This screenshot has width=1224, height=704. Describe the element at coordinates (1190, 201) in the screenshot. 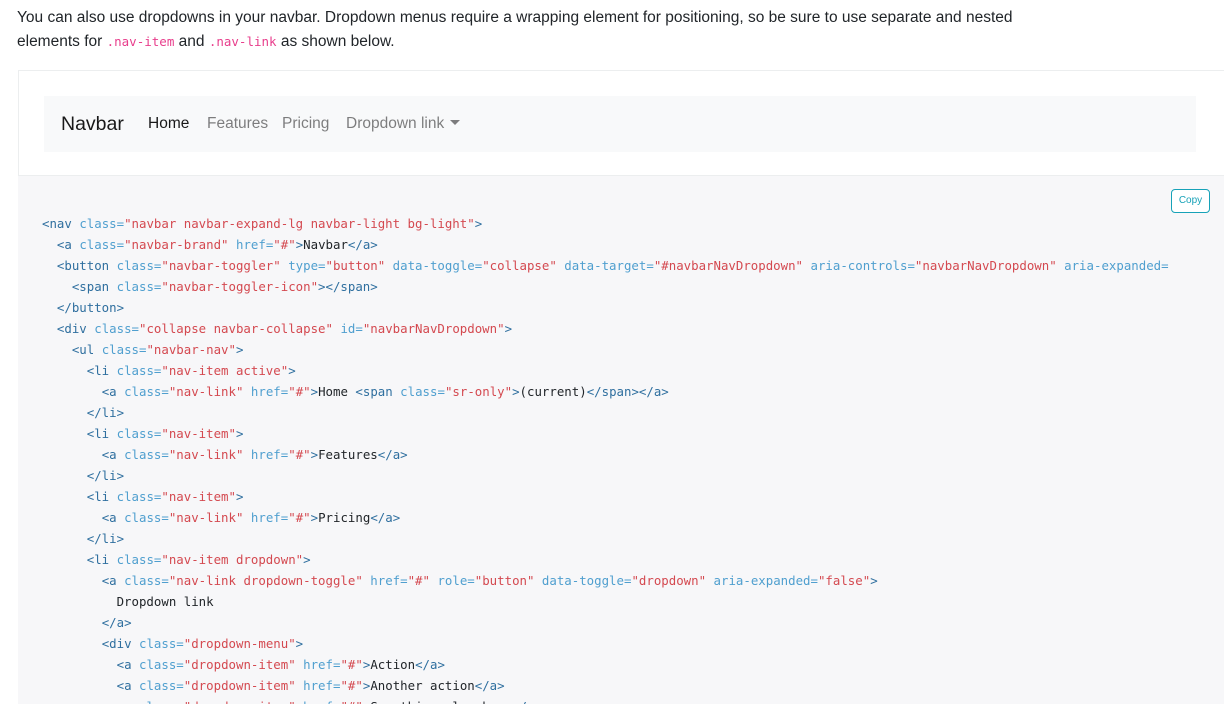

I see `copy-button: Copy` at that location.